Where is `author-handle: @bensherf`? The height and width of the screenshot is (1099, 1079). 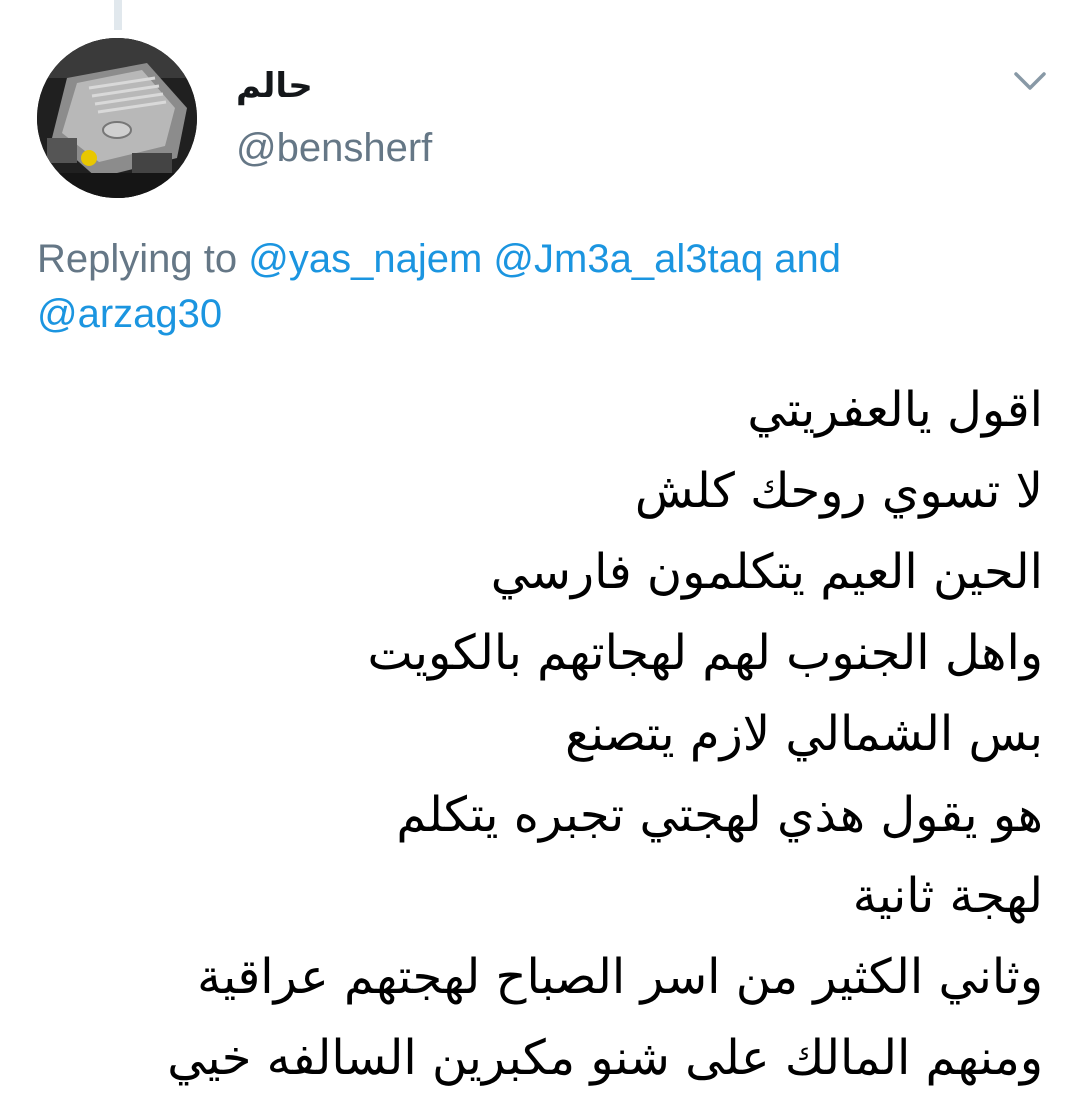
author-handle: @bensherf is located at coordinates (334, 148).